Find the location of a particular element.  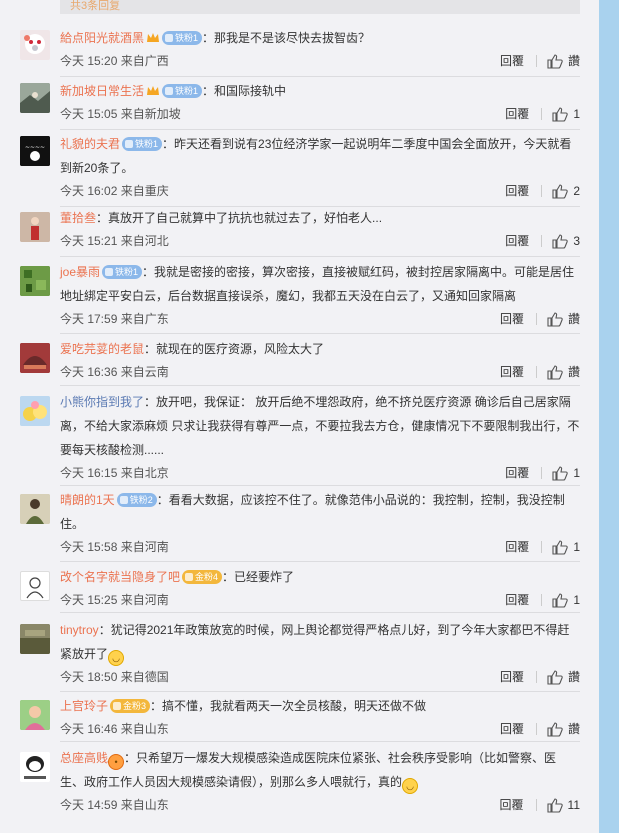

comment-meta: 今天 16:15 来自北京 is located at coordinates (114, 473).